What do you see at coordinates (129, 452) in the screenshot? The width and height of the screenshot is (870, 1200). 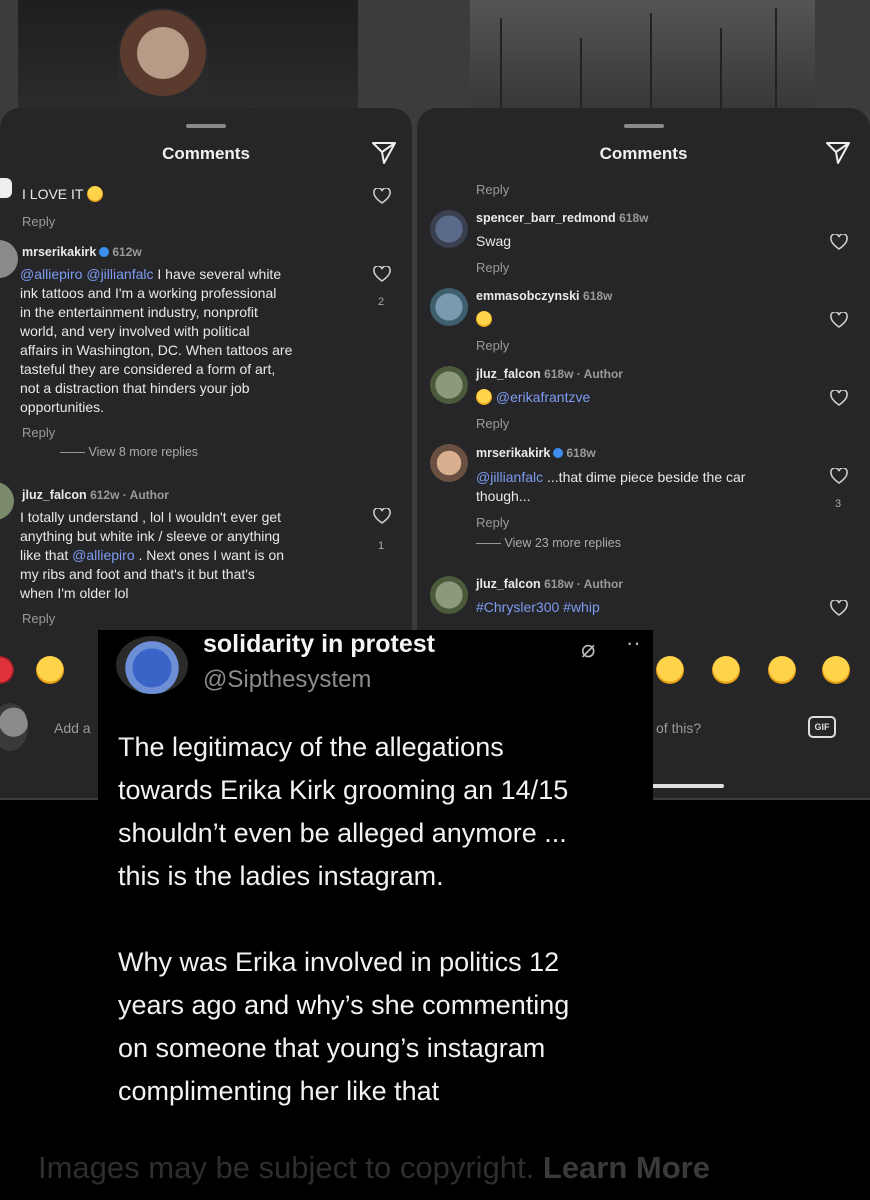 I see `view-more-replies: —— View 8 more replies` at bounding box center [129, 452].